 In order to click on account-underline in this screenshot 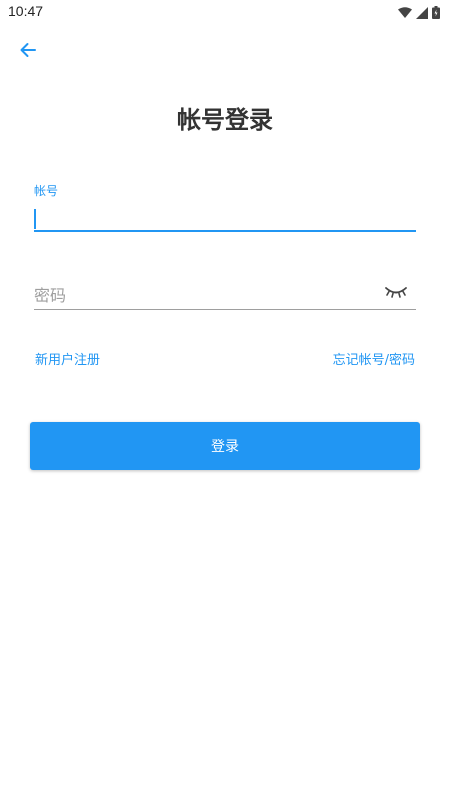, I will do `click(225, 231)`.